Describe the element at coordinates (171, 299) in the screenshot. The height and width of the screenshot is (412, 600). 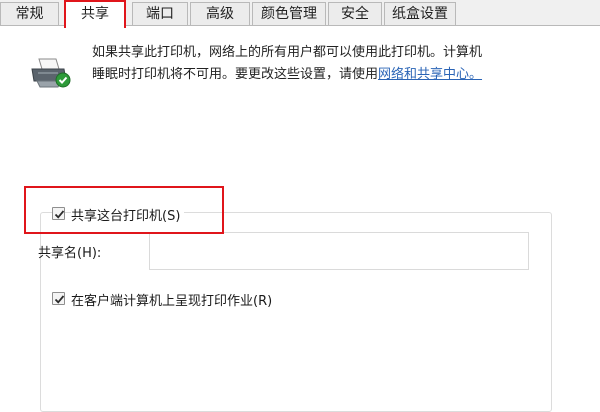
I see `render-jobs-label: 在客户端计算机上呈现打印作业(R)` at that location.